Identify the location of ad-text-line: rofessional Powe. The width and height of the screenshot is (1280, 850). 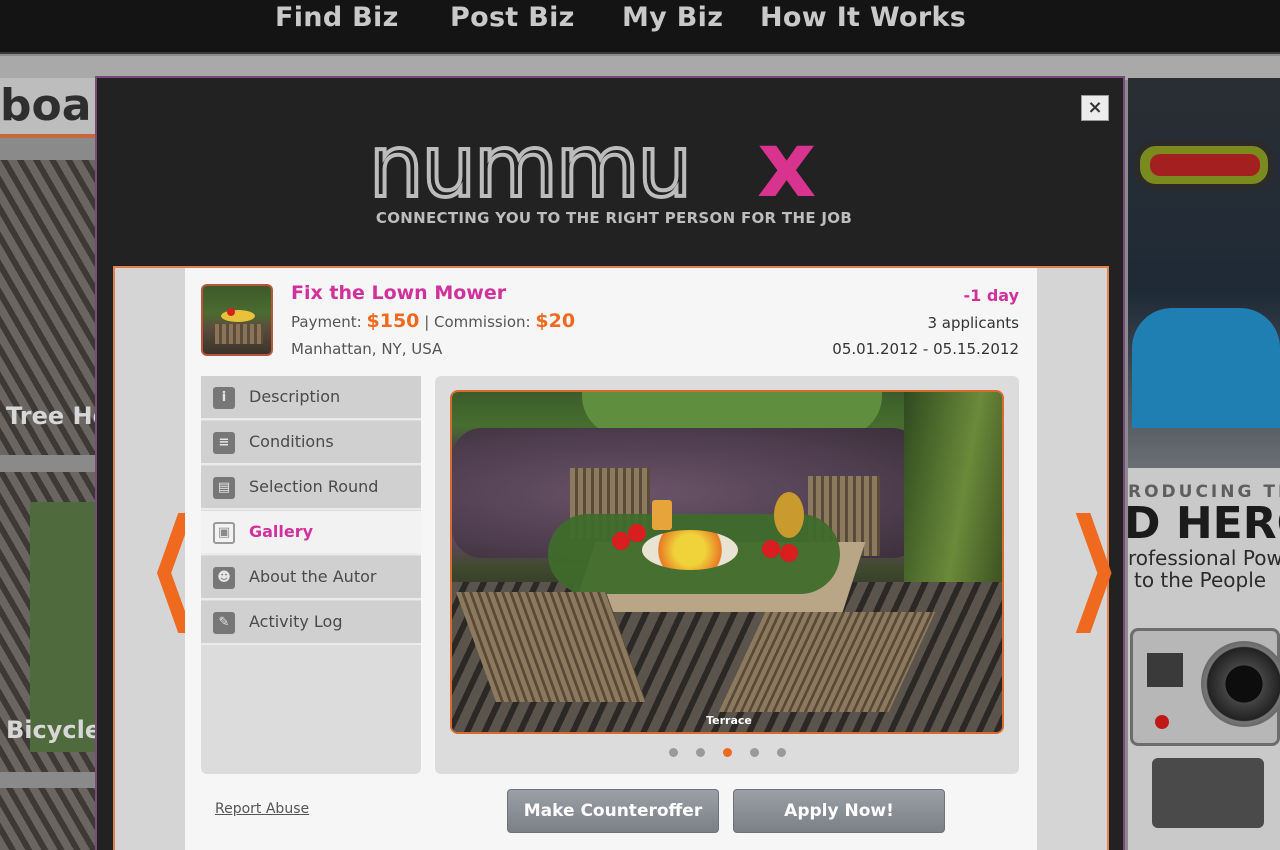
(1204, 558).